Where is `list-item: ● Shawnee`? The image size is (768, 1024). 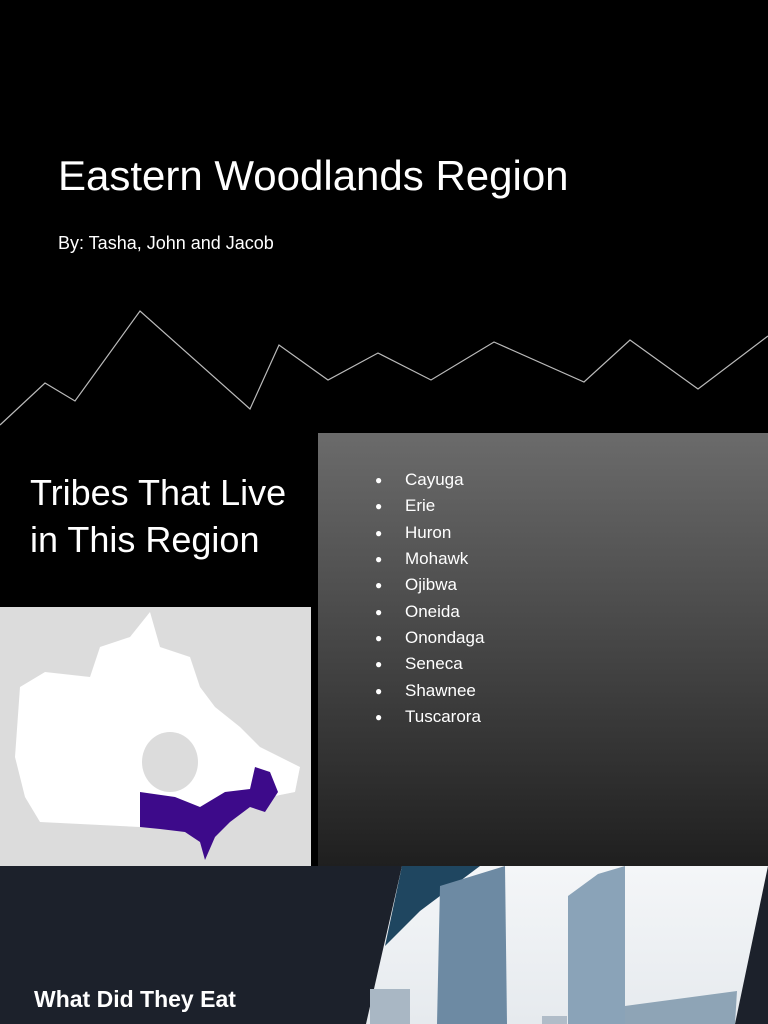 list-item: ● Shawnee is located at coordinates (425, 690).